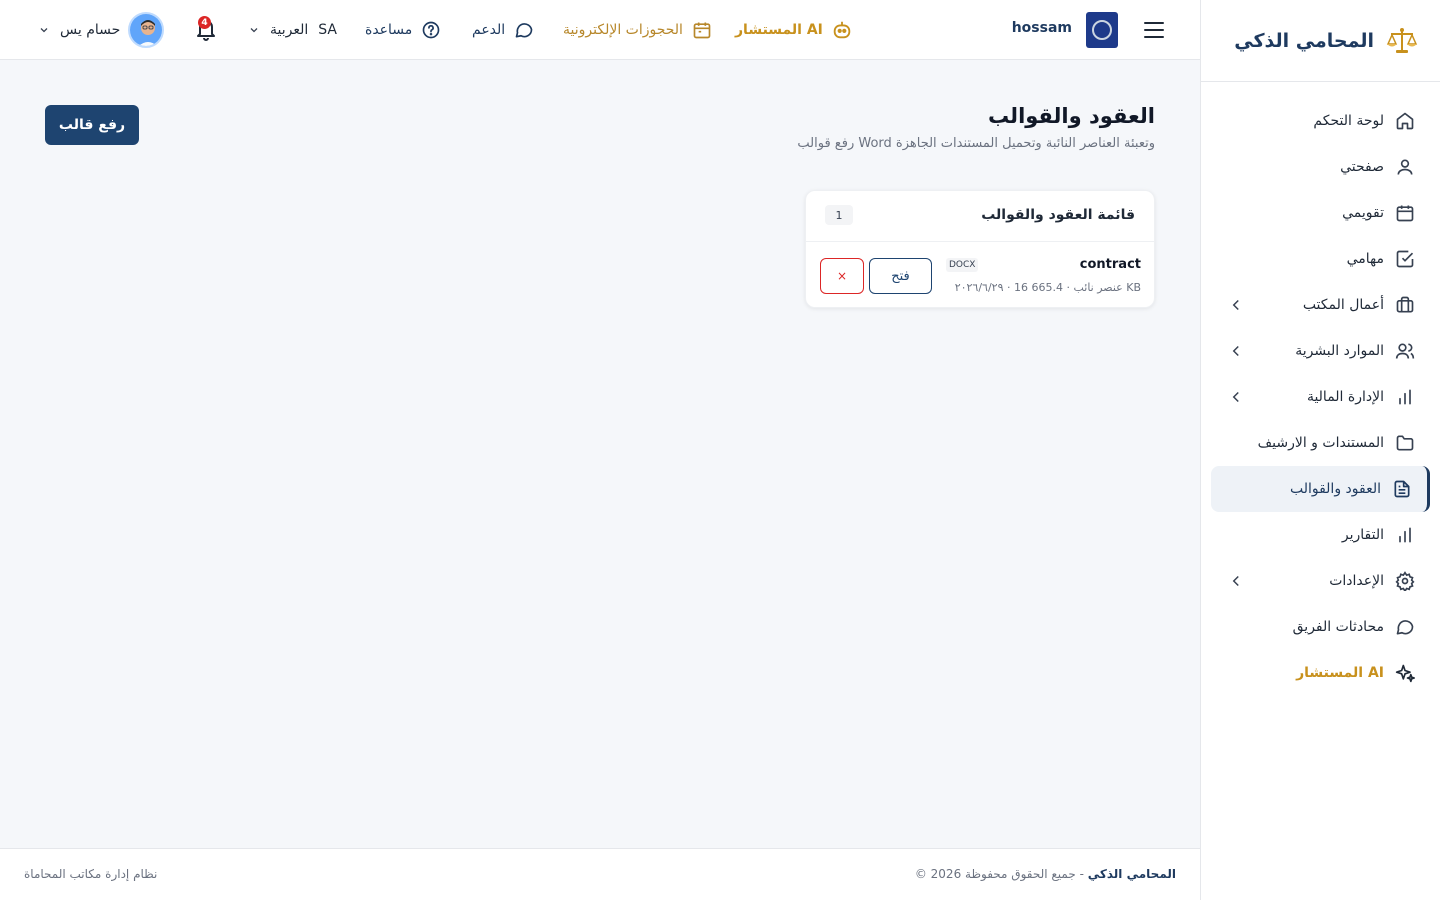 The height and width of the screenshot is (900, 1440). Describe the element at coordinates (1304, 40) in the screenshot. I see `brand-name: المحامي الذكي` at that location.